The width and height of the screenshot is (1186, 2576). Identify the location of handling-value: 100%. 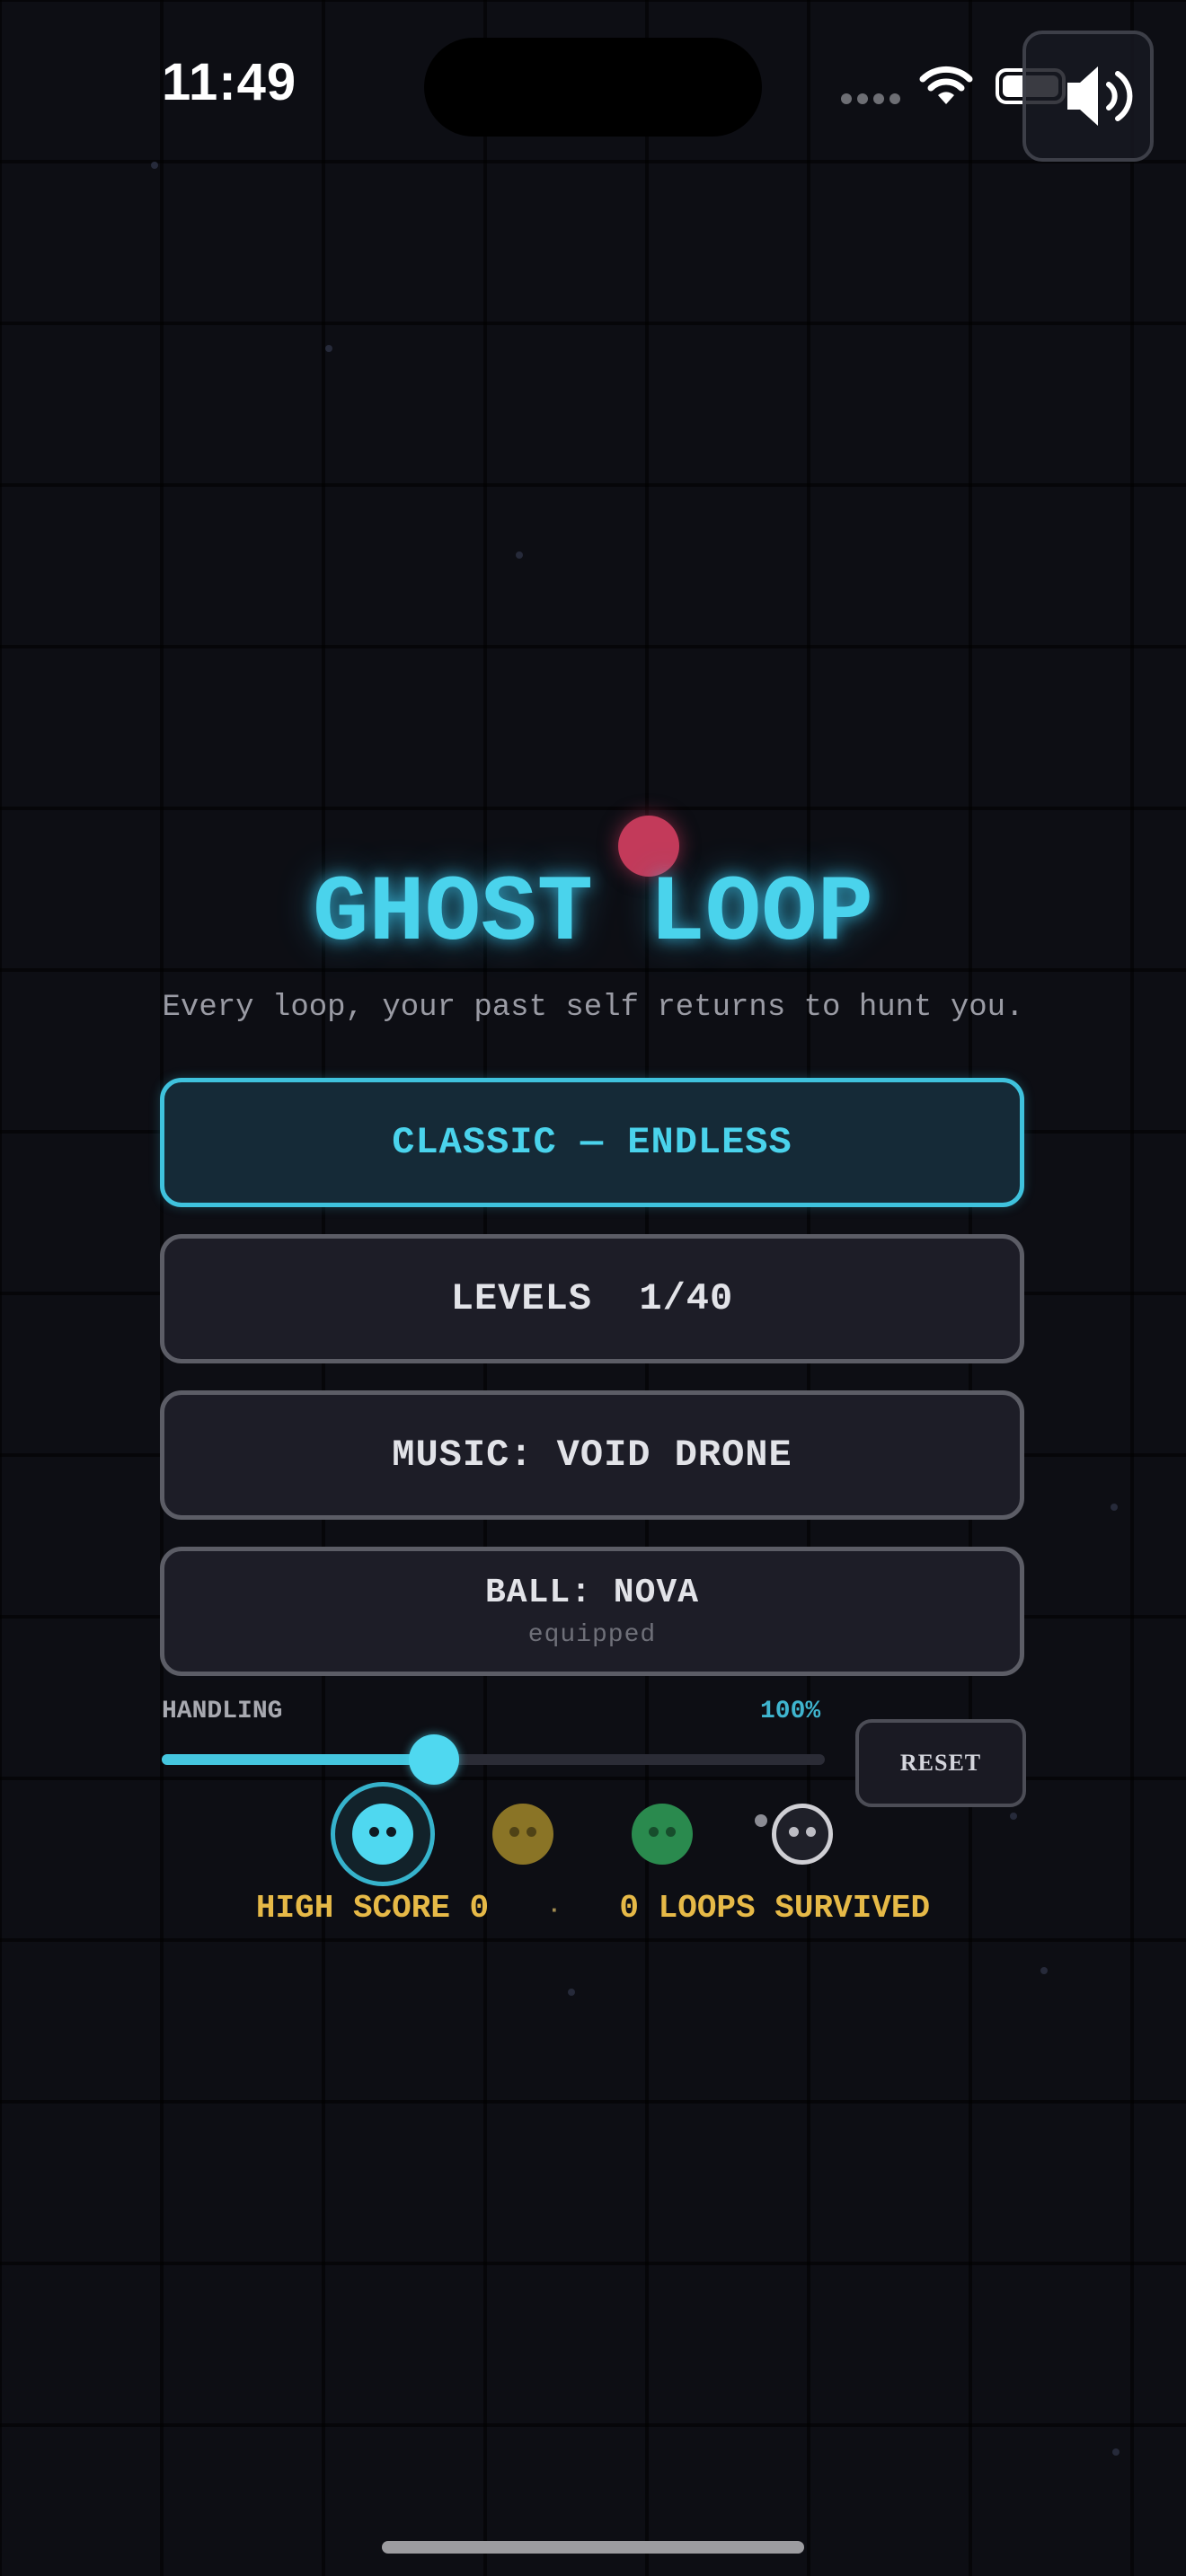
(790, 1711).